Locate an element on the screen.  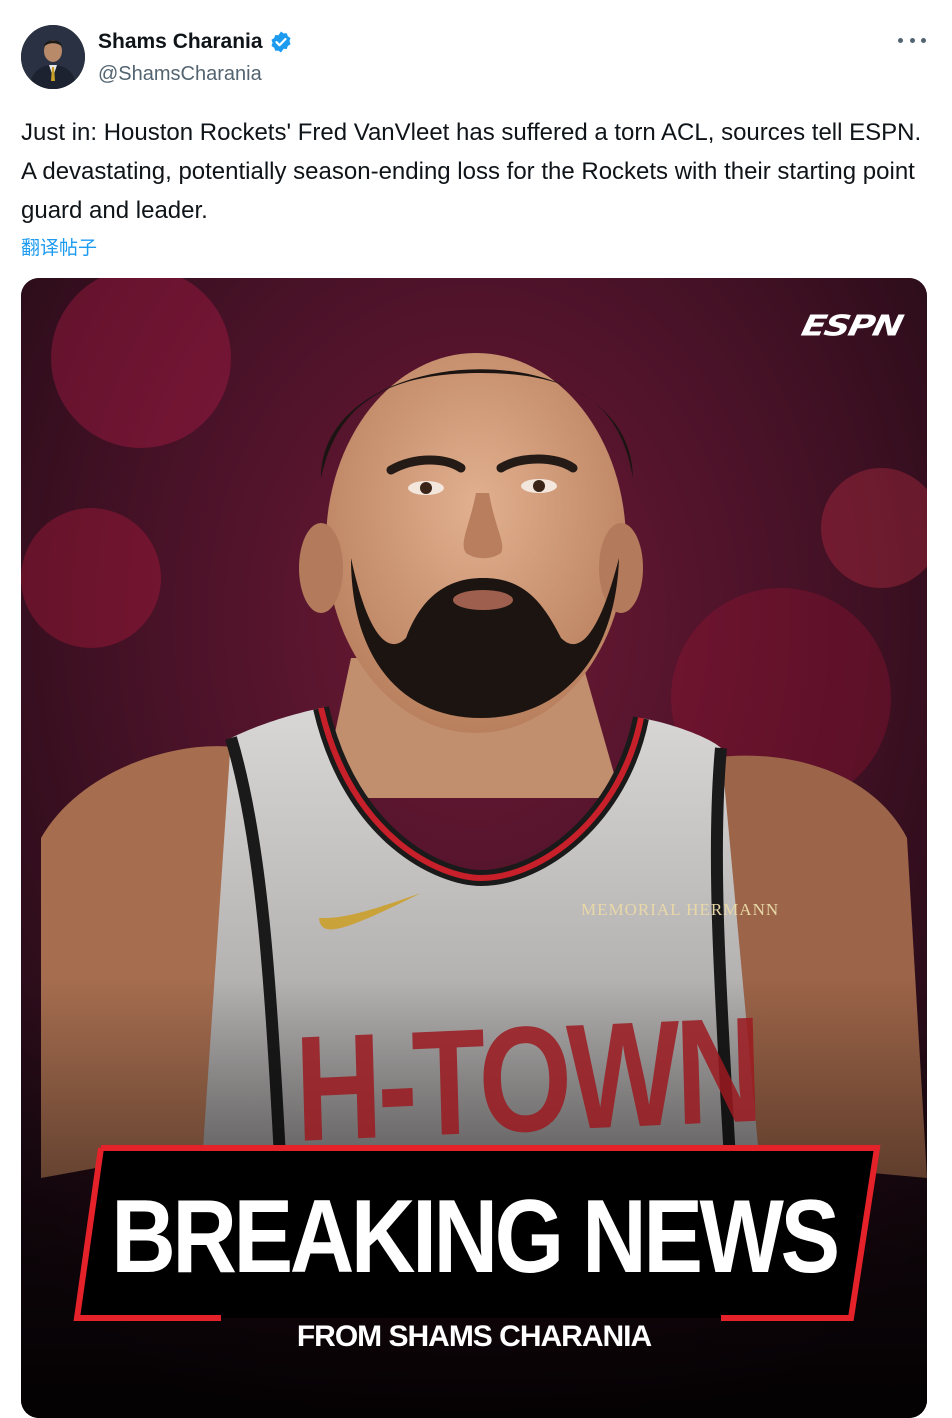
breaking-news-subtitle: FROM SHAMS CHARANIA is located at coordinates (474, 1336).